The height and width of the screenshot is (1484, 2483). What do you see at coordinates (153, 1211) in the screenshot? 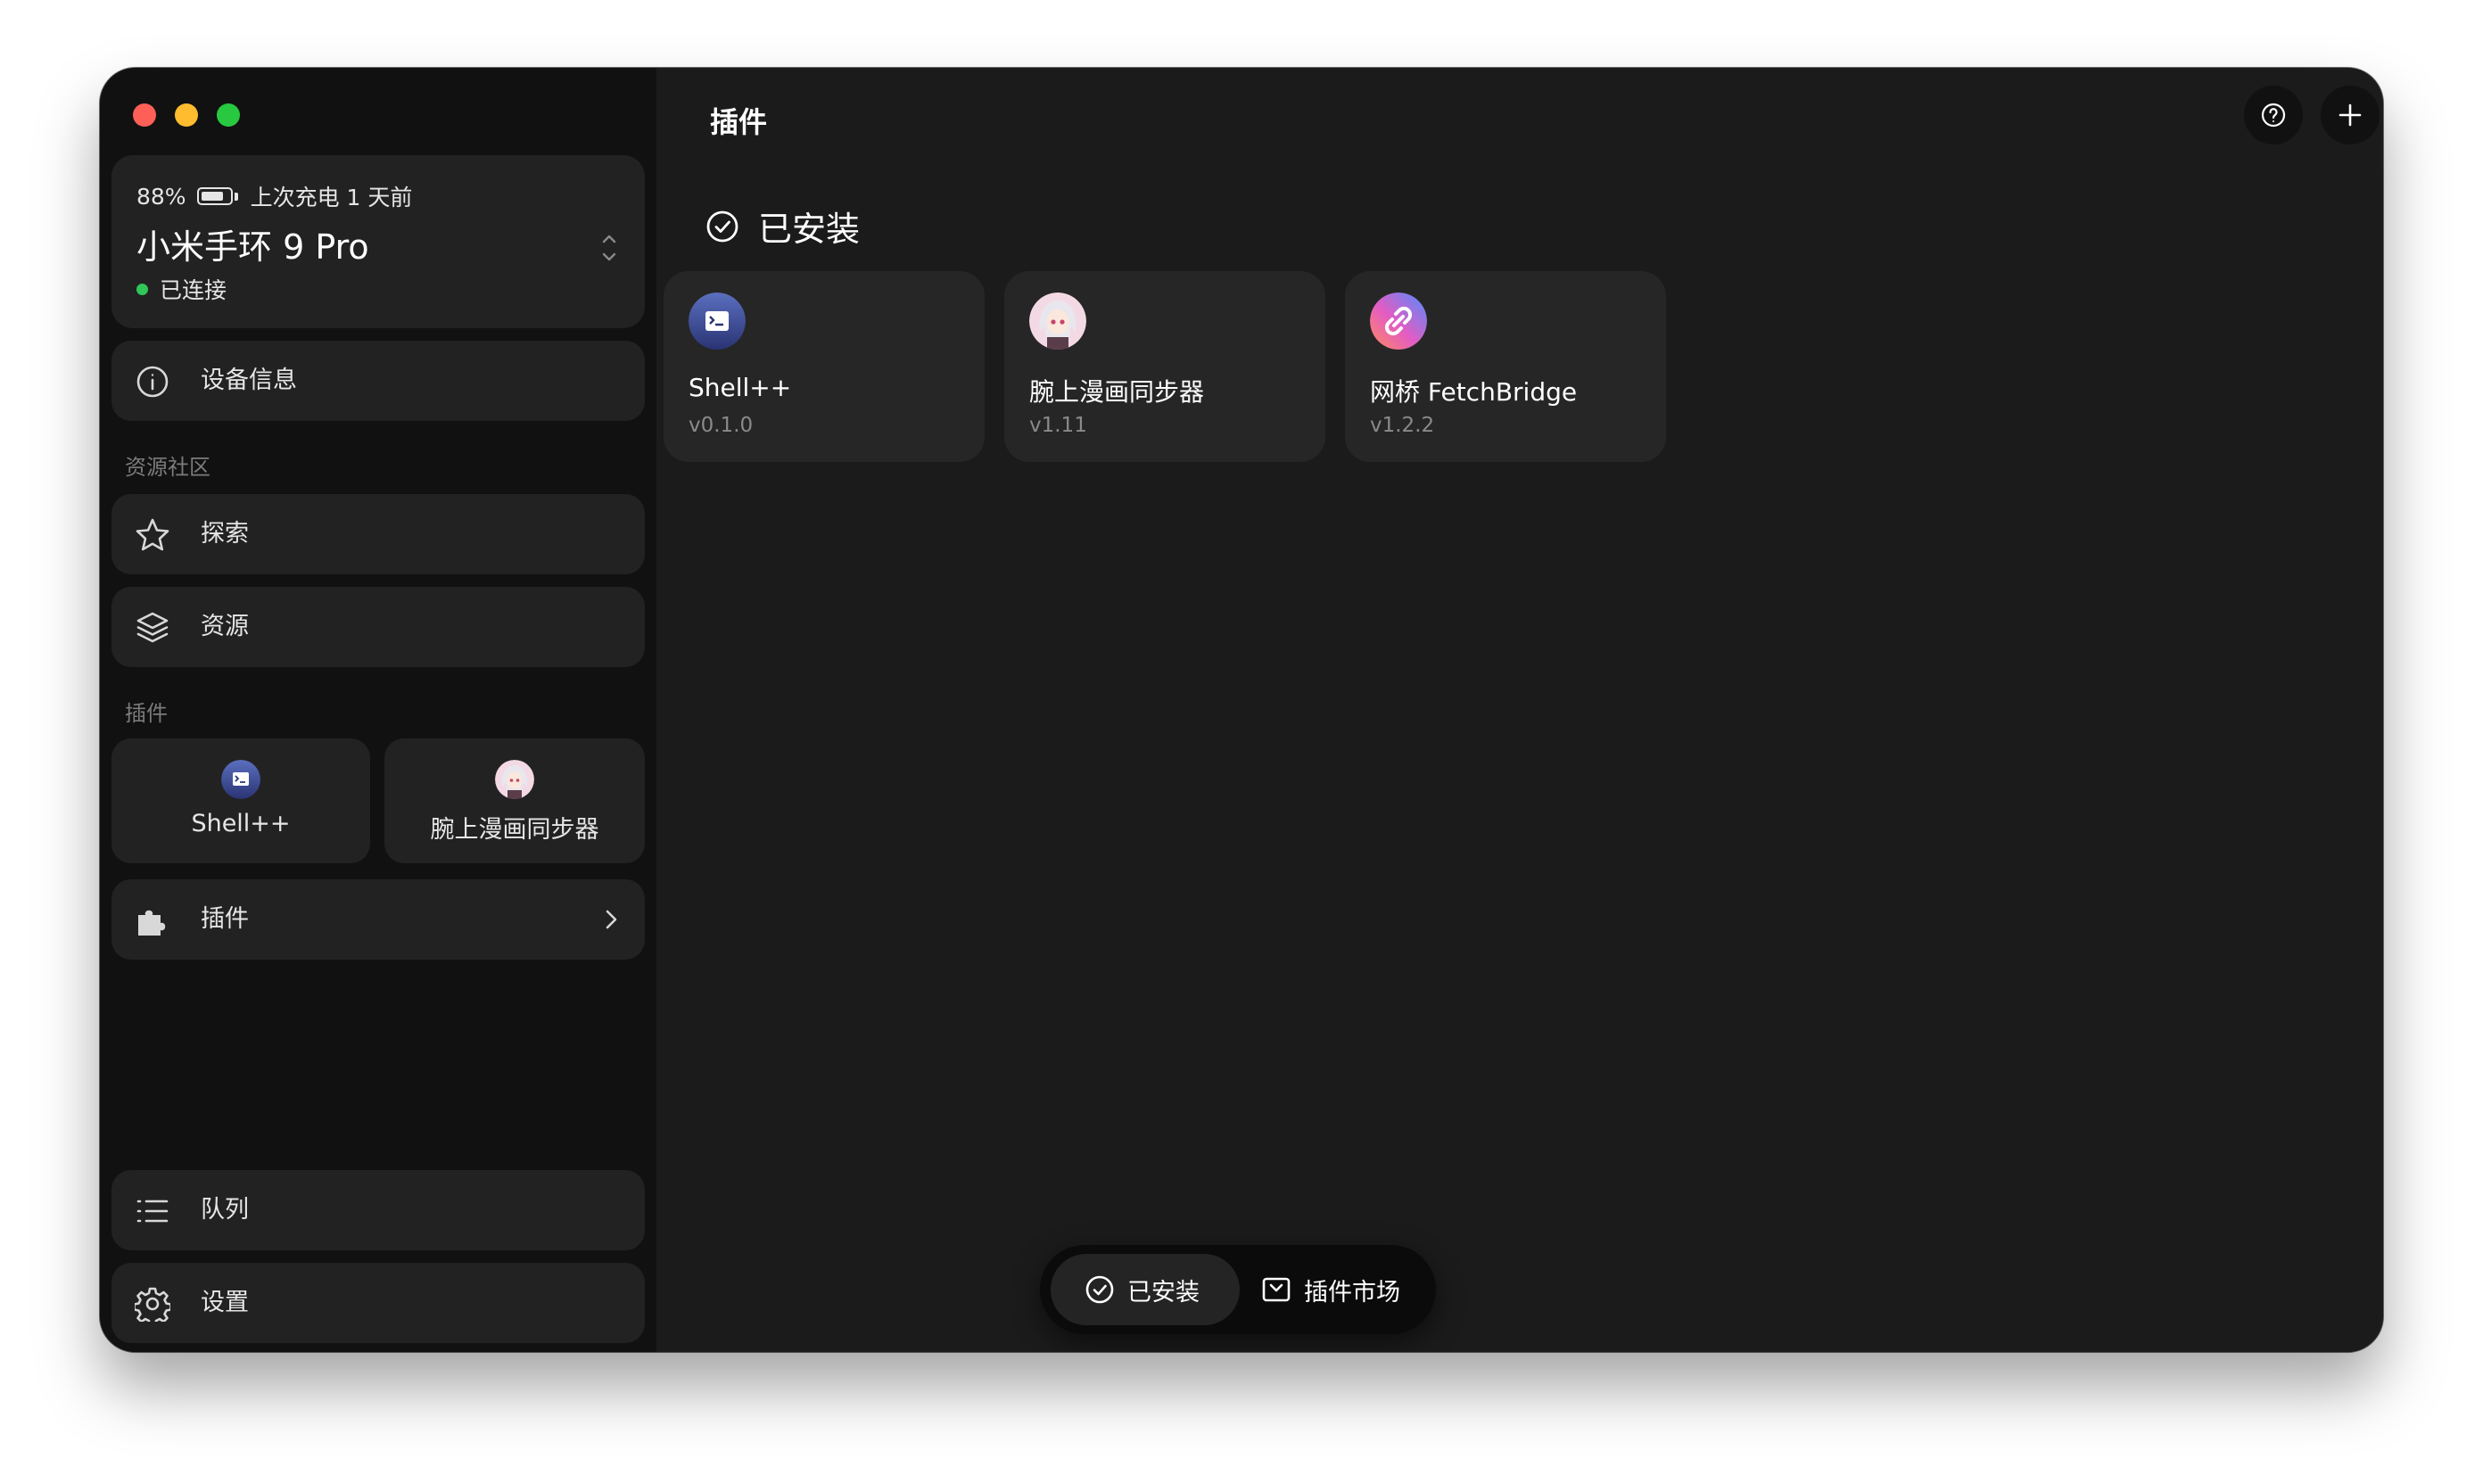
I see `list-icon` at bounding box center [153, 1211].